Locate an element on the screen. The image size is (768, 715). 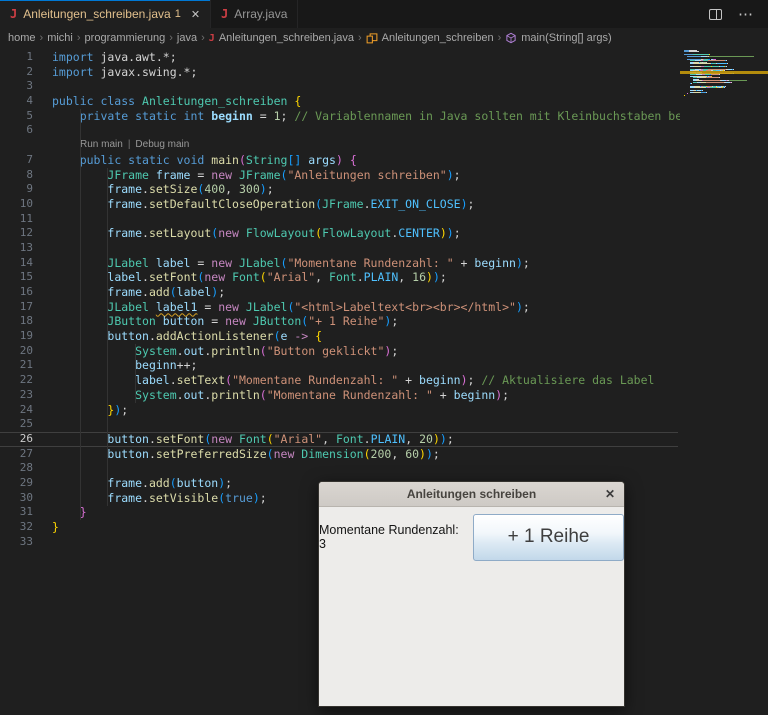
swing-titlebar: Anleitungen schreiben ✕ is located at coordinates (471, 494).